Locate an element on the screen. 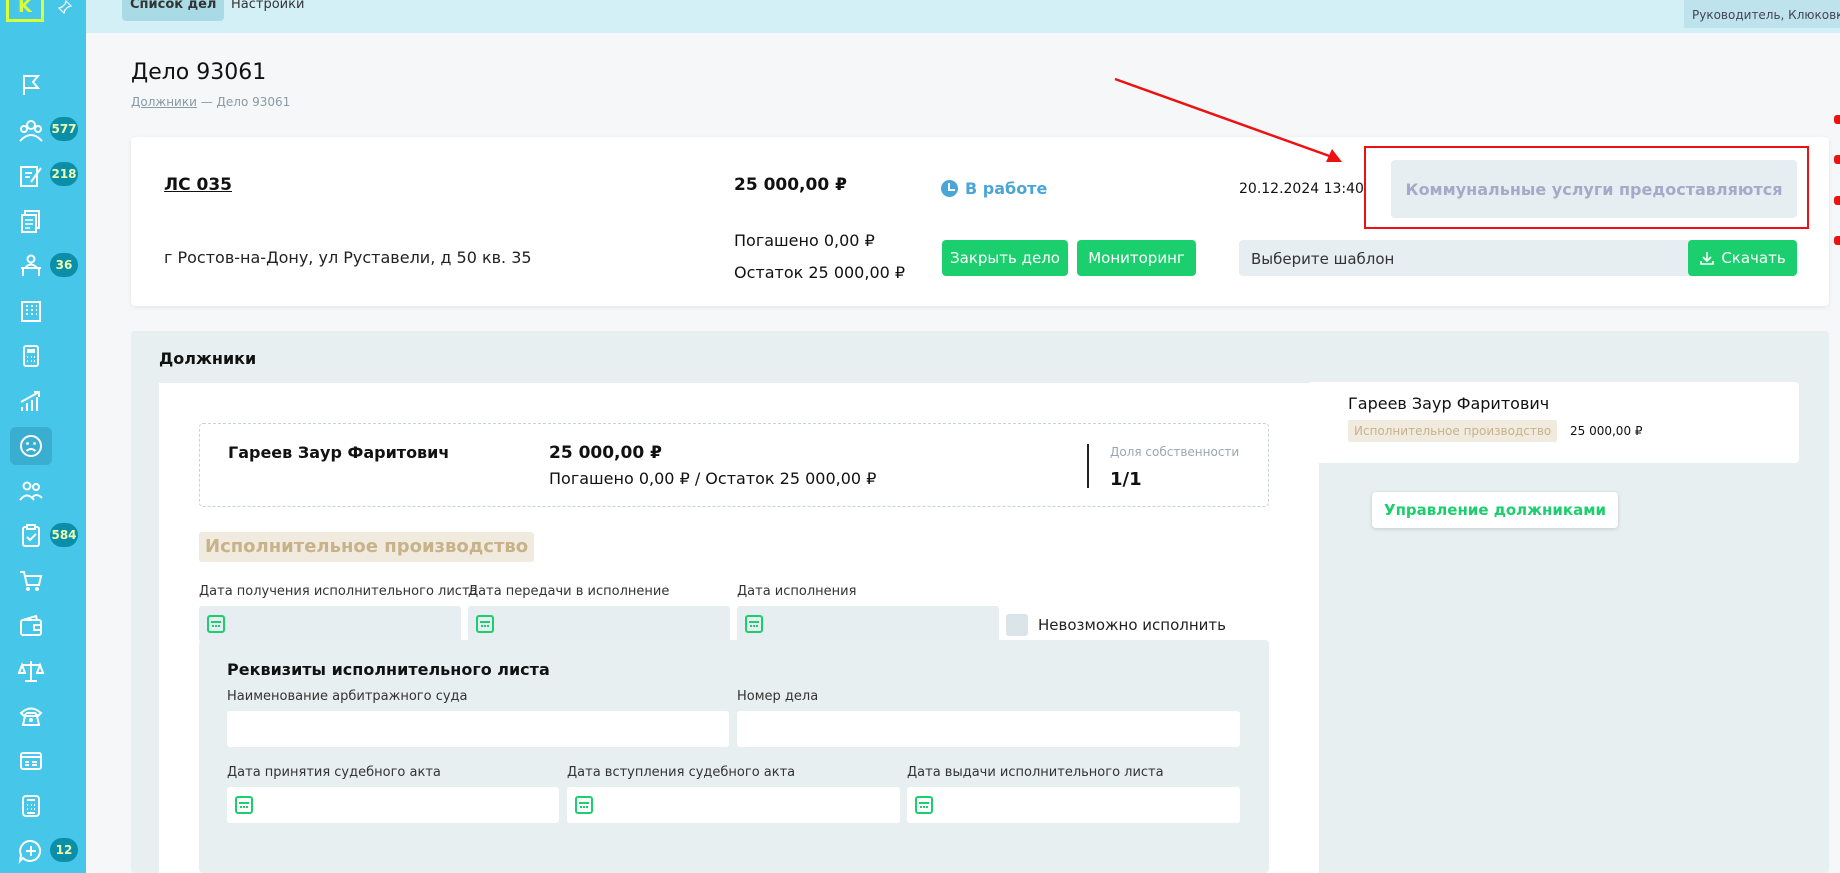 The width and height of the screenshot is (1840, 873). case-amount: 25 000,00 ₽ is located at coordinates (790, 185).